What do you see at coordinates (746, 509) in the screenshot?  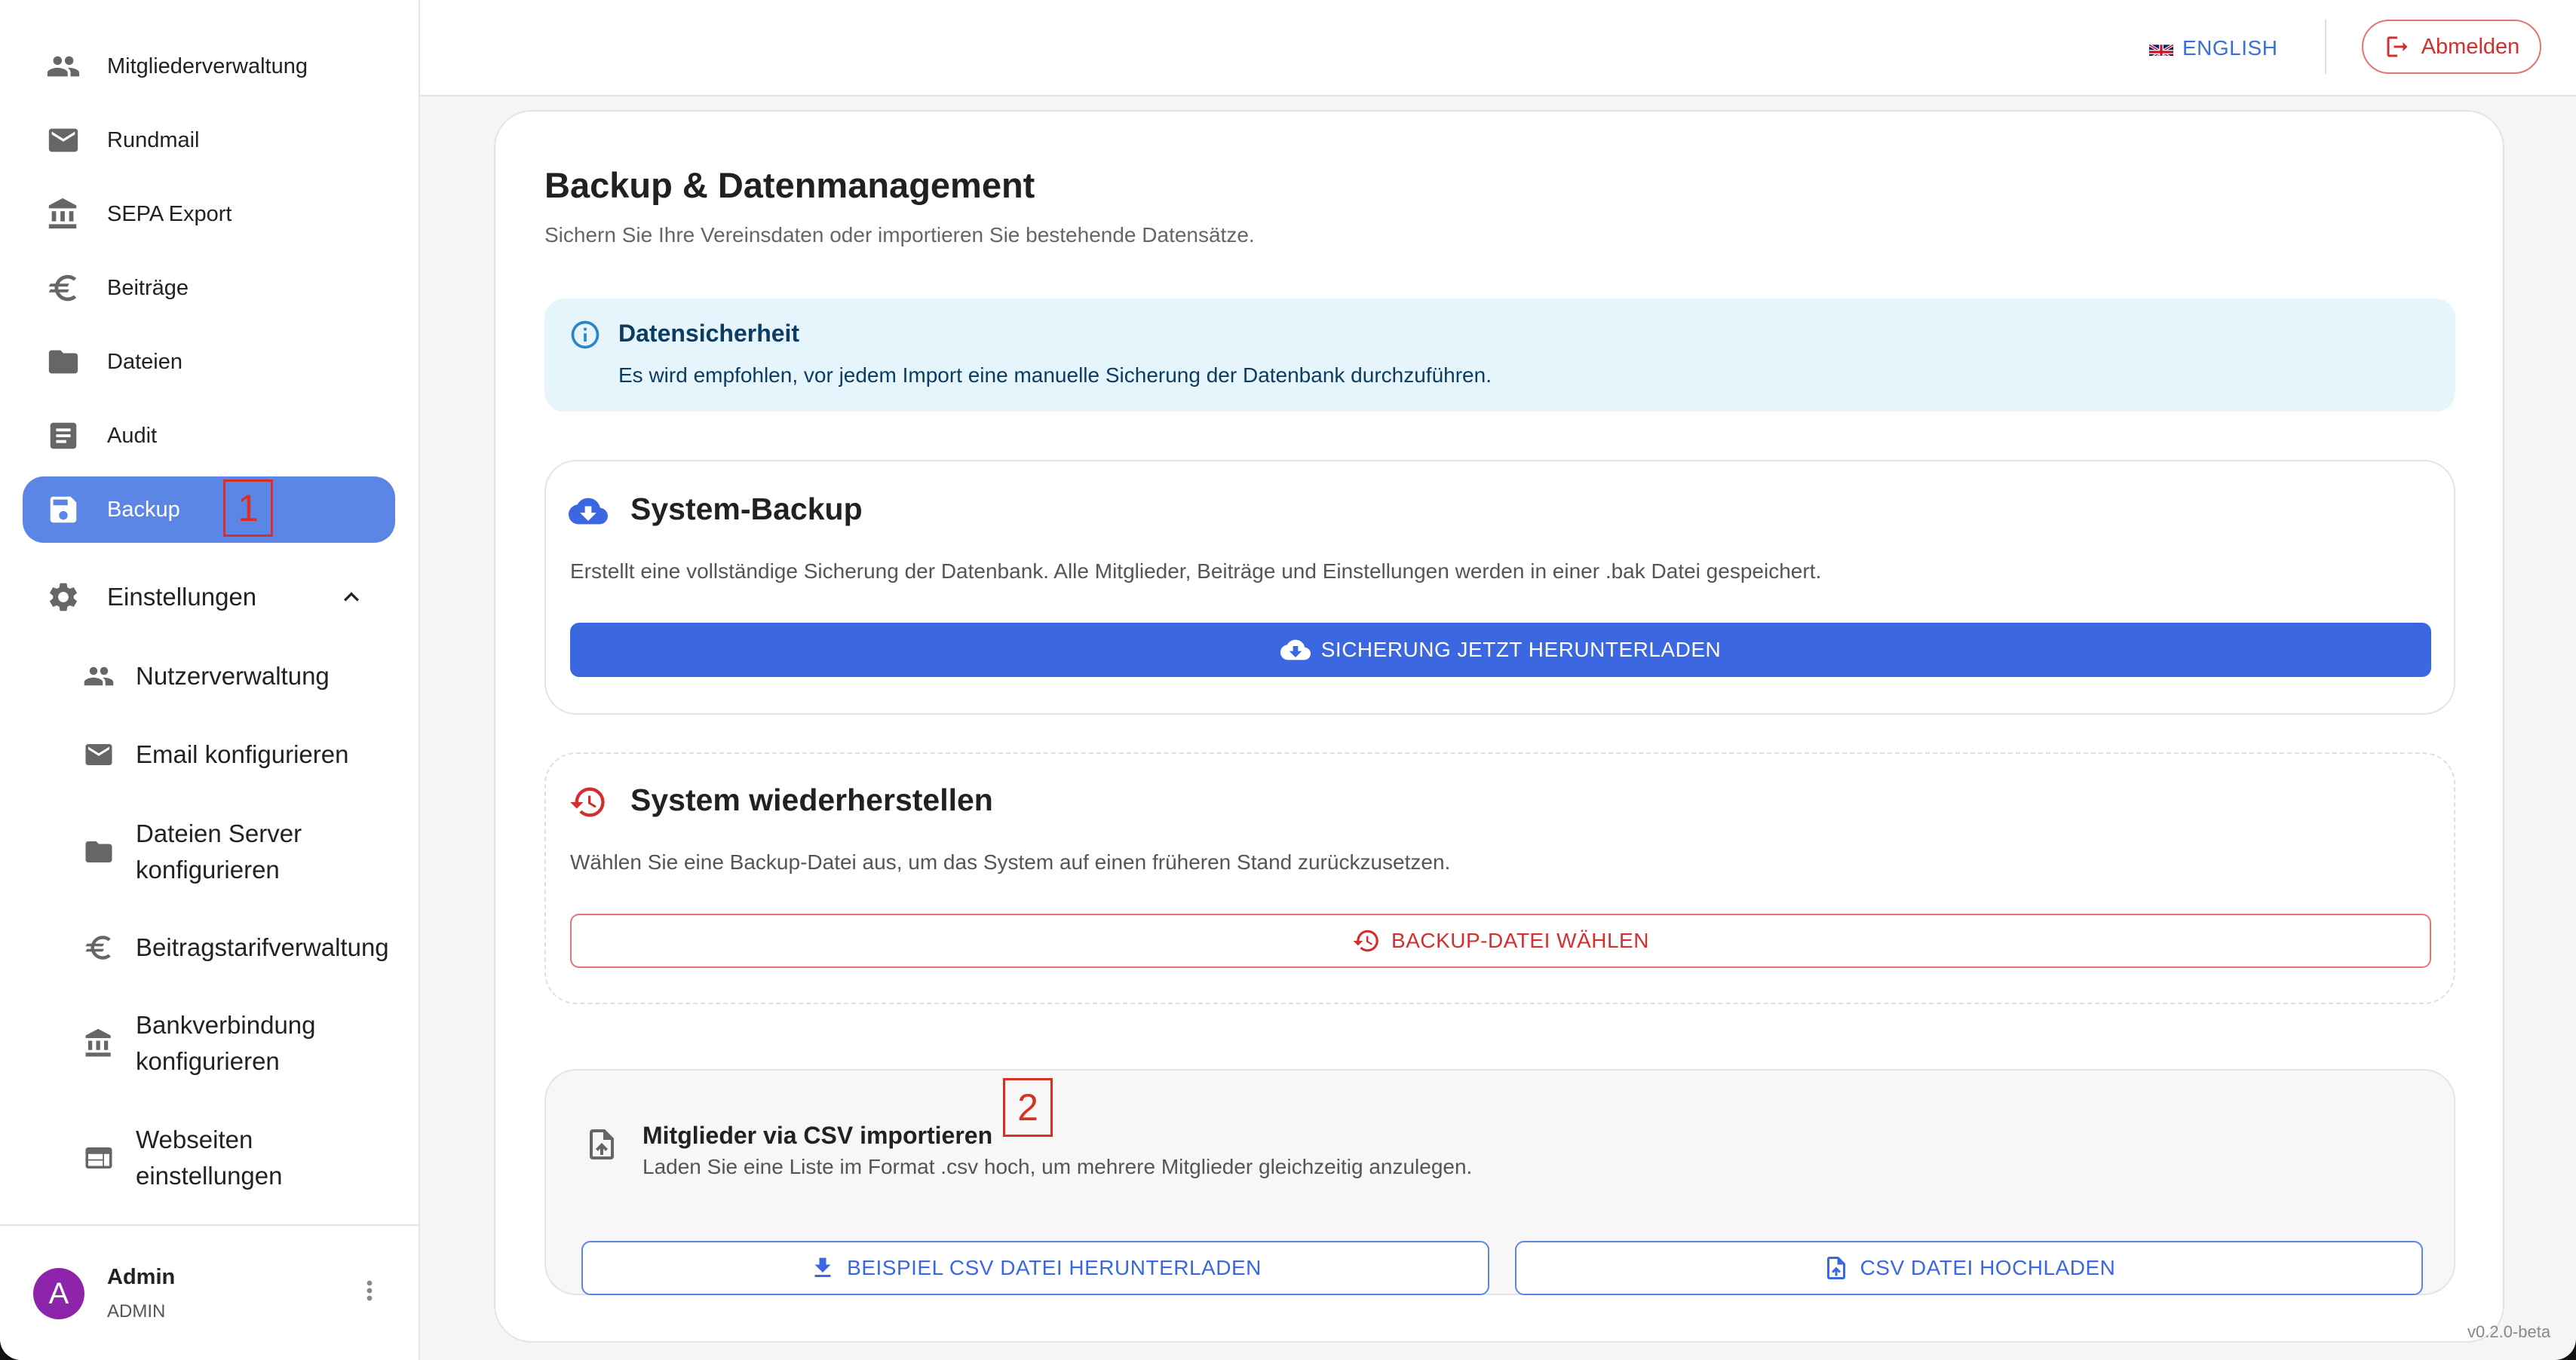 I see `section-title: System-Backup` at bounding box center [746, 509].